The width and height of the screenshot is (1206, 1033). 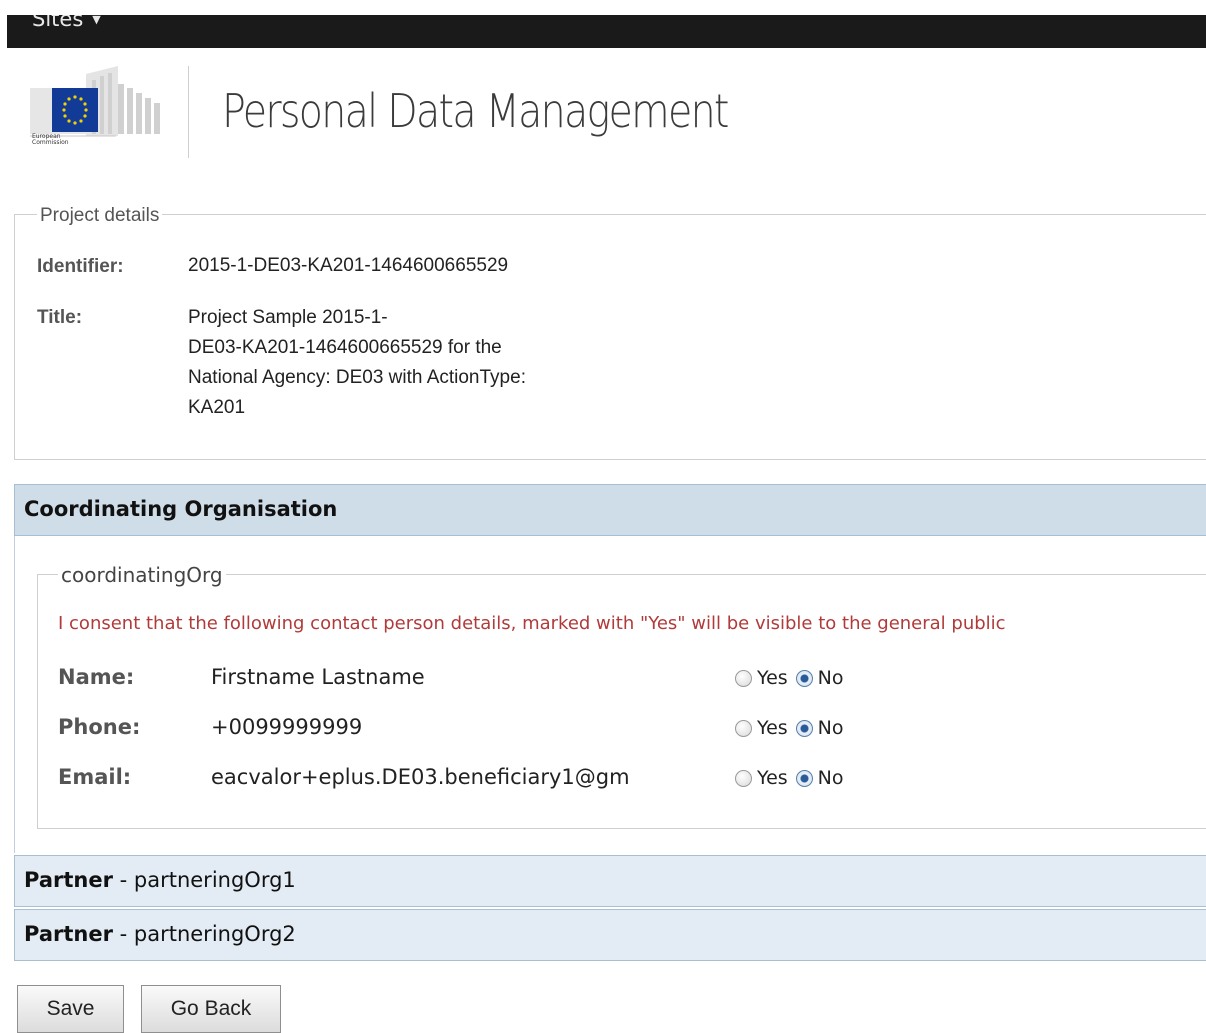 What do you see at coordinates (357, 377) in the screenshot?
I see `title-line: National Agency: DE03 with ActionType:` at bounding box center [357, 377].